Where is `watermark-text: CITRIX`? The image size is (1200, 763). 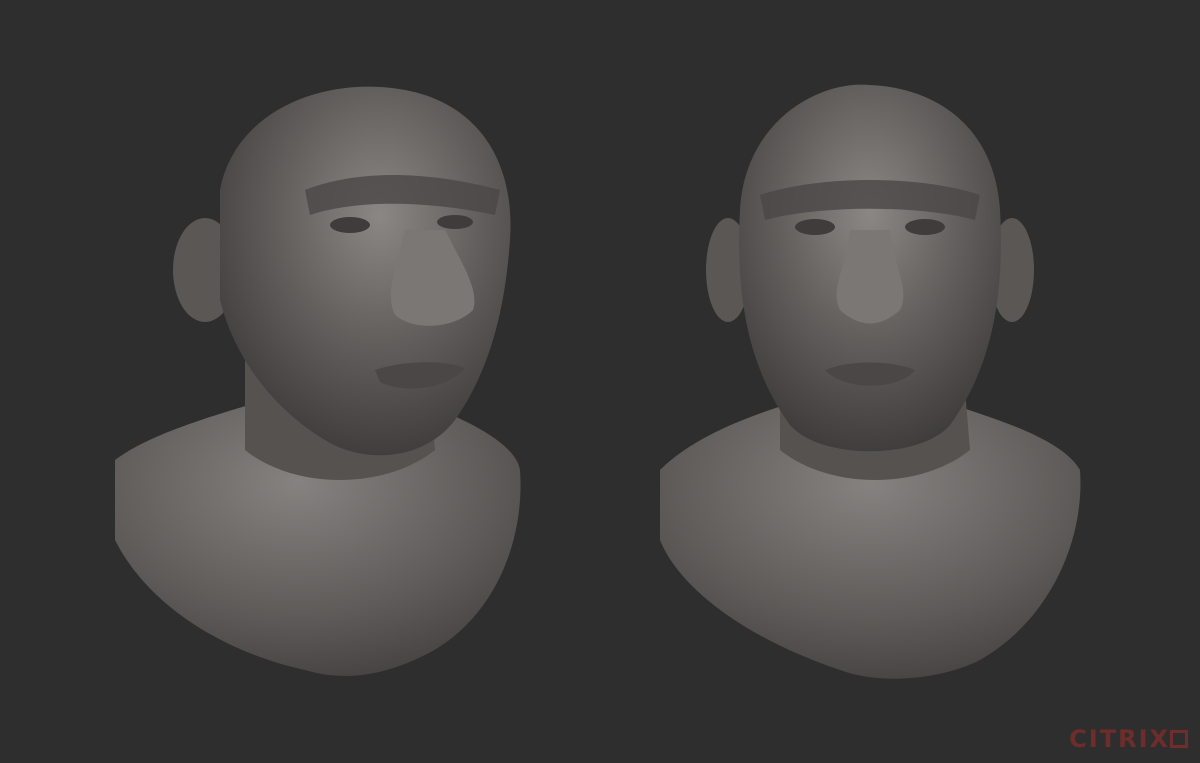
watermark-text: CITRIX is located at coordinates (1119, 739).